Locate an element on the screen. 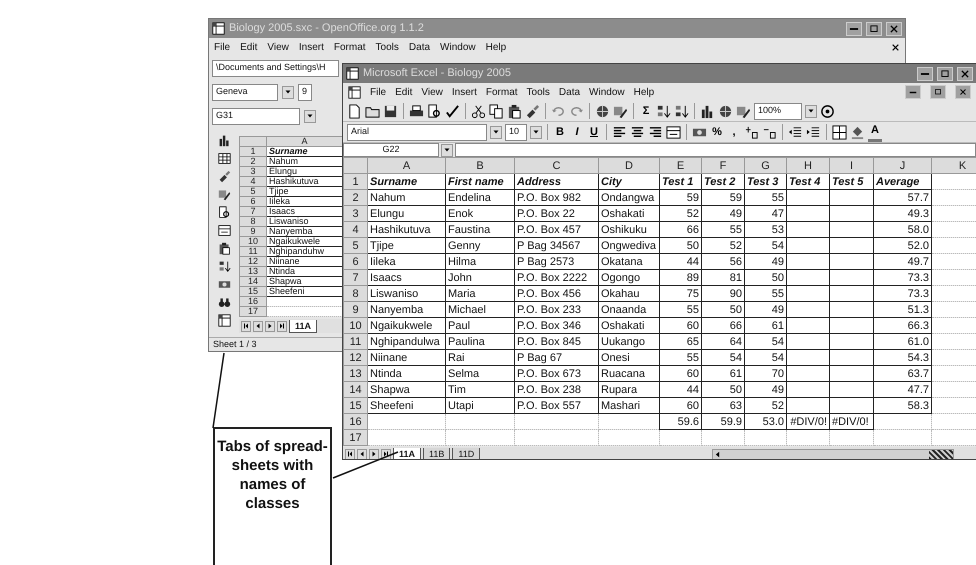 This screenshot has width=976, height=565. scrollbar-thumb is located at coordinates (941, 454).